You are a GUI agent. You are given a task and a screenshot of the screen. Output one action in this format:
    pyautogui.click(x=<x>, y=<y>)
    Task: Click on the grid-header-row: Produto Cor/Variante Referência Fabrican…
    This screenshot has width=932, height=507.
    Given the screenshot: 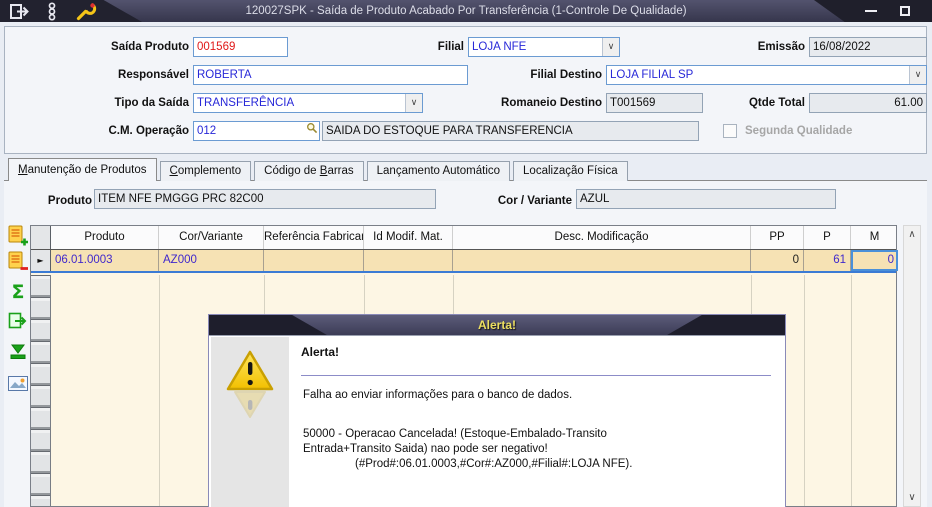 What is the action you would take?
    pyautogui.click(x=463, y=238)
    